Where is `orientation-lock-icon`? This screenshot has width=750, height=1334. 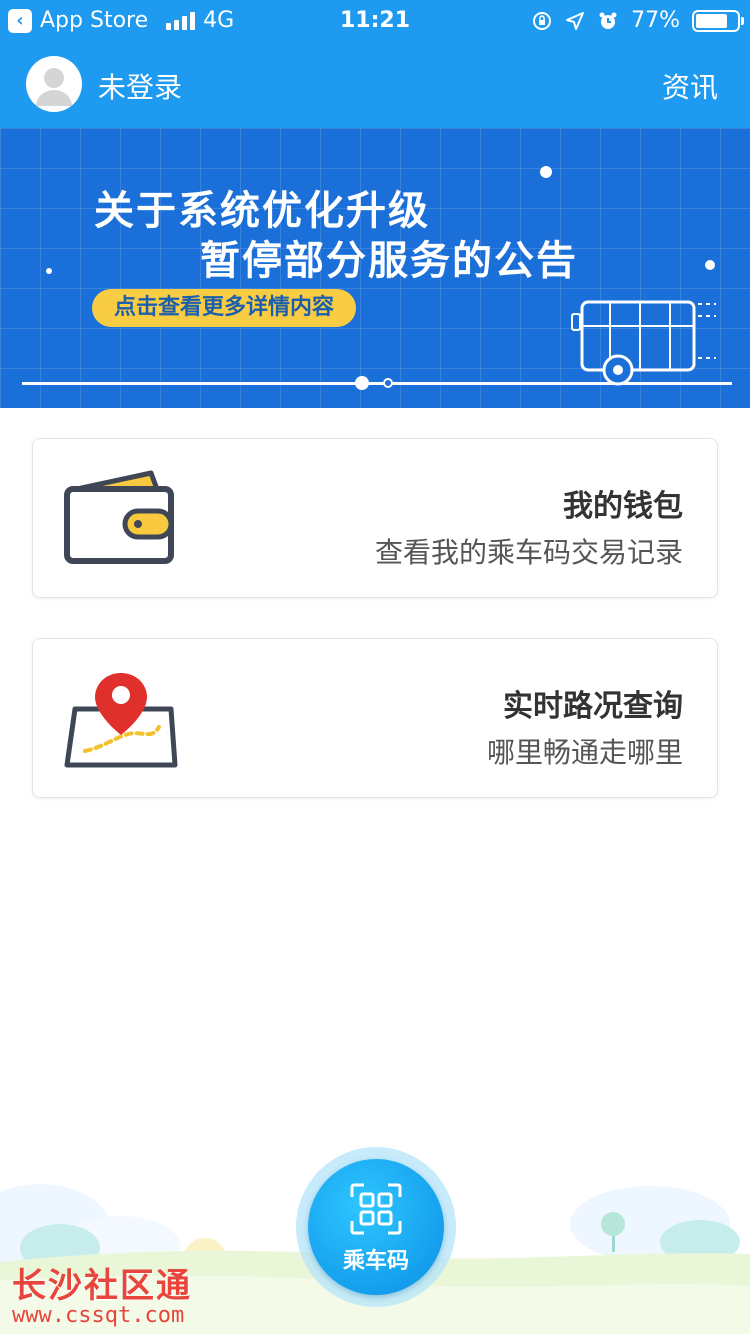 orientation-lock-icon is located at coordinates (542, 20).